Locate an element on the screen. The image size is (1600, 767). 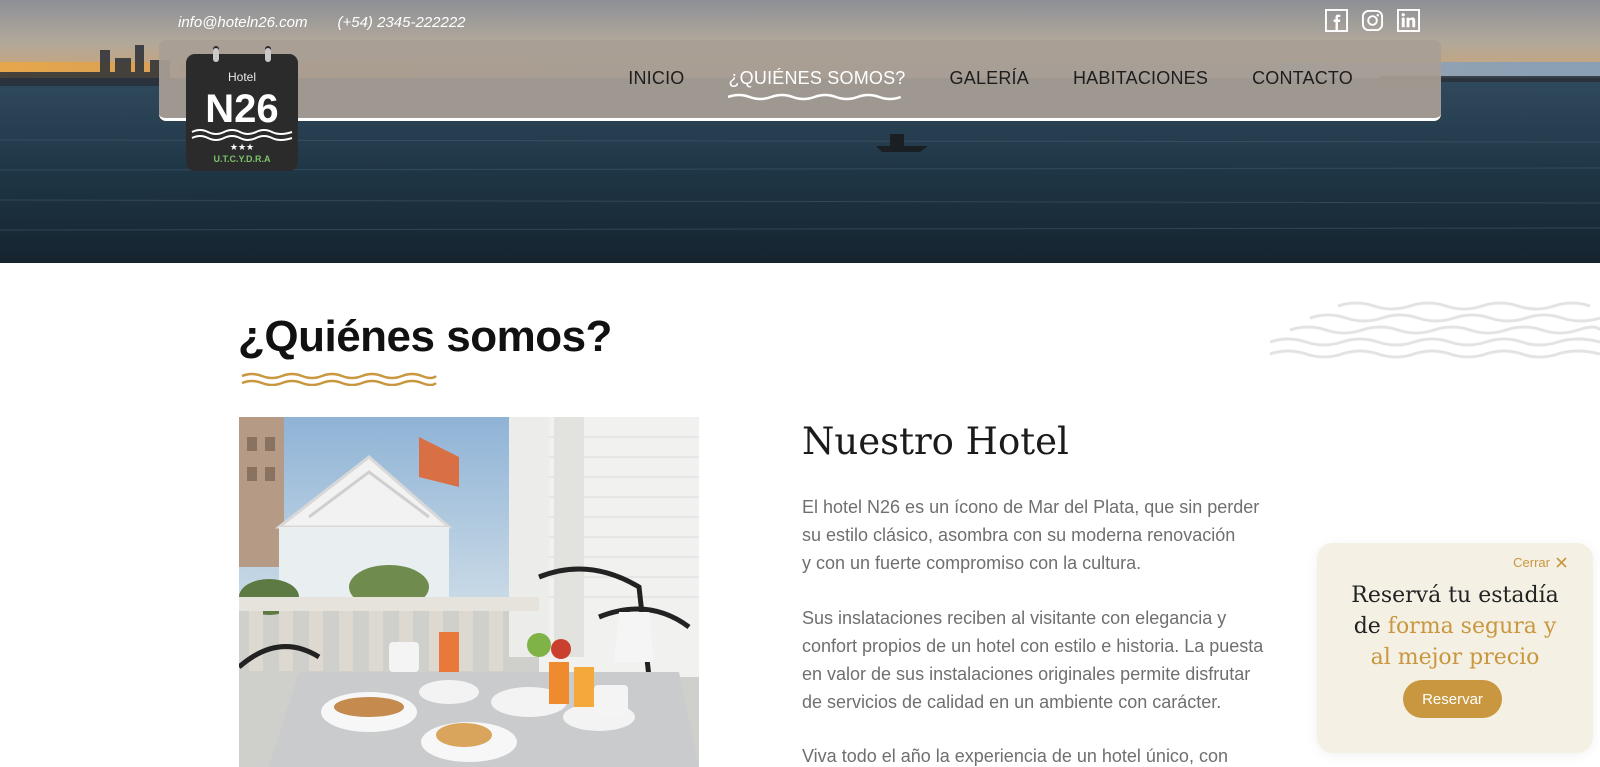
popup-title-line: de forma segura y is located at coordinates (1455, 626).